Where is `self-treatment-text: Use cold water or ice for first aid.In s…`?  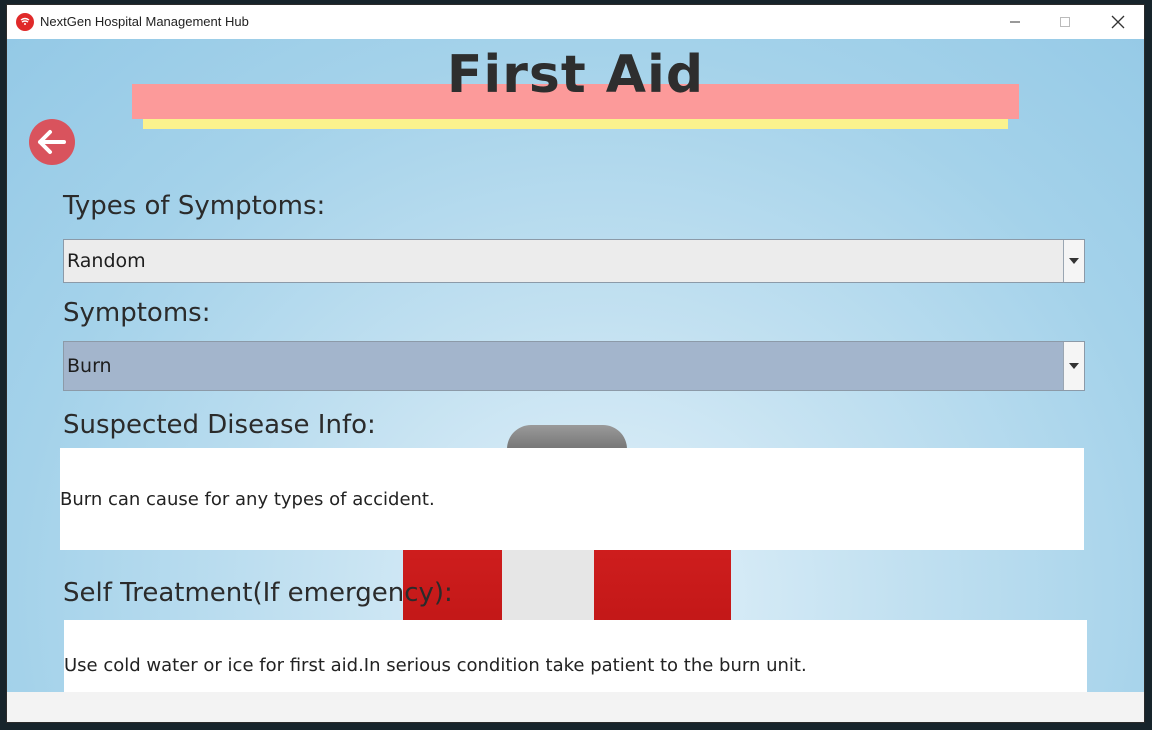
self-treatment-text: Use cold water or ice for first aid.In s… is located at coordinates (435, 665).